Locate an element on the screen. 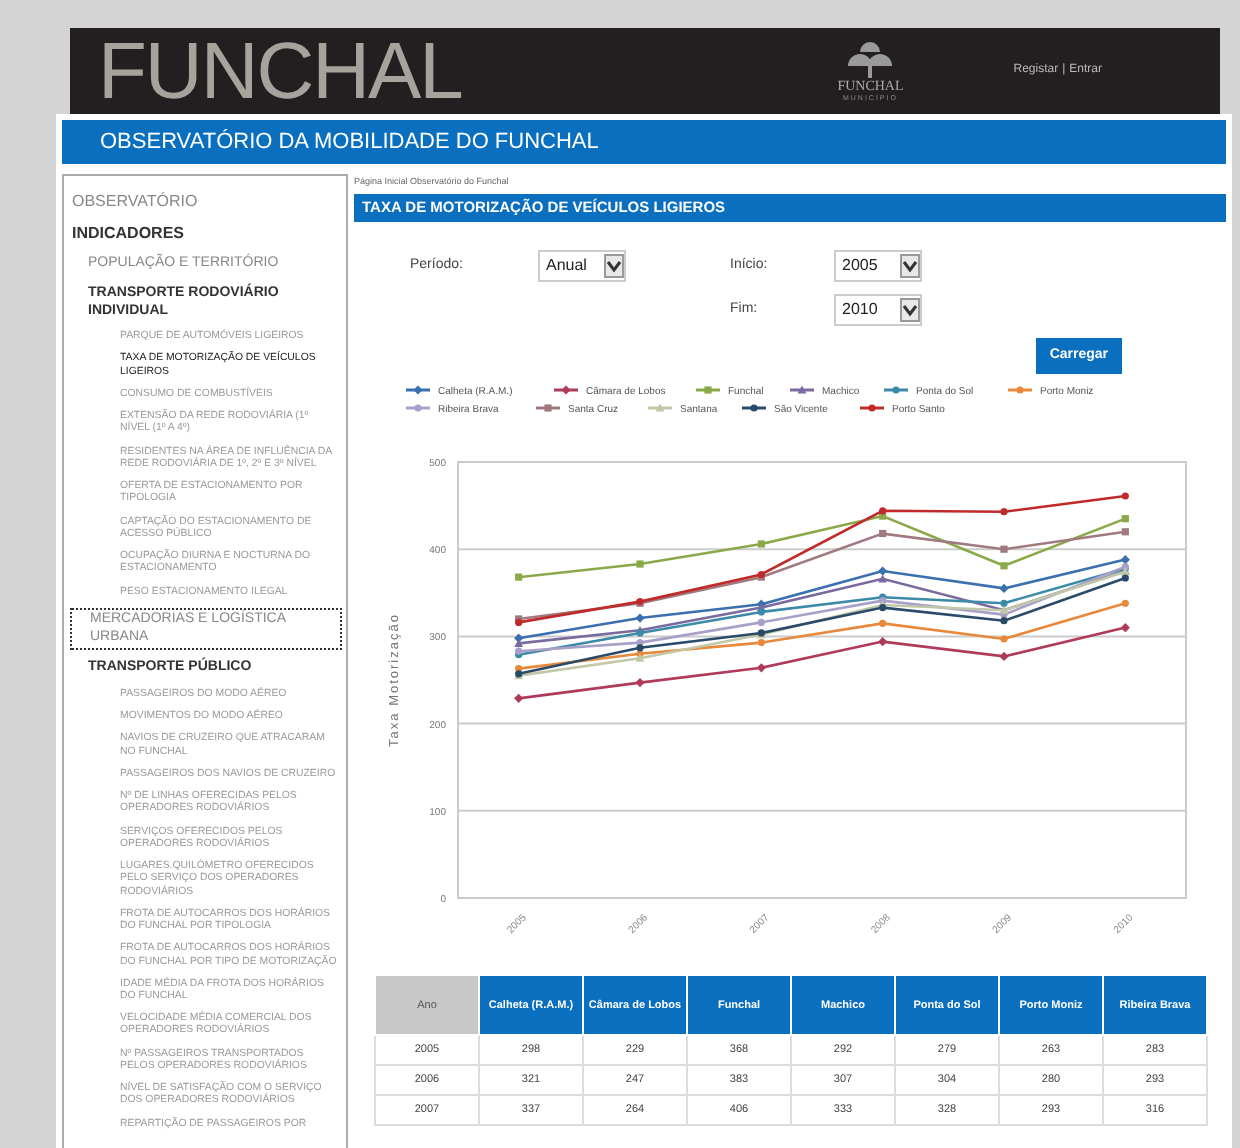  site-logo: FUNCHAL is located at coordinates (280, 71).